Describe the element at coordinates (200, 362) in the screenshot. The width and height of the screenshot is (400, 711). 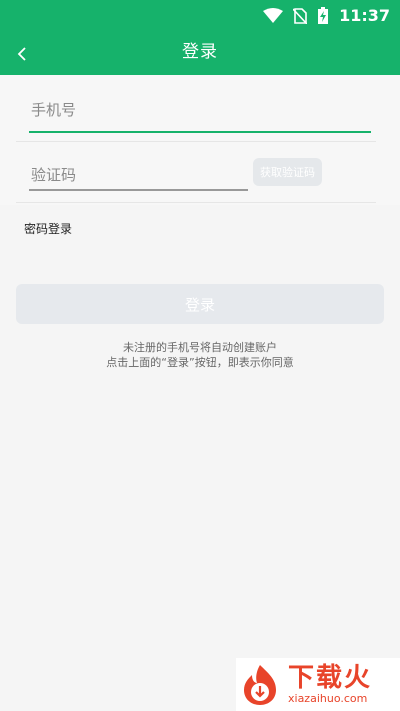
I see `tips-line-2: 点击上面的“登录”按钮，即表示你同意` at that location.